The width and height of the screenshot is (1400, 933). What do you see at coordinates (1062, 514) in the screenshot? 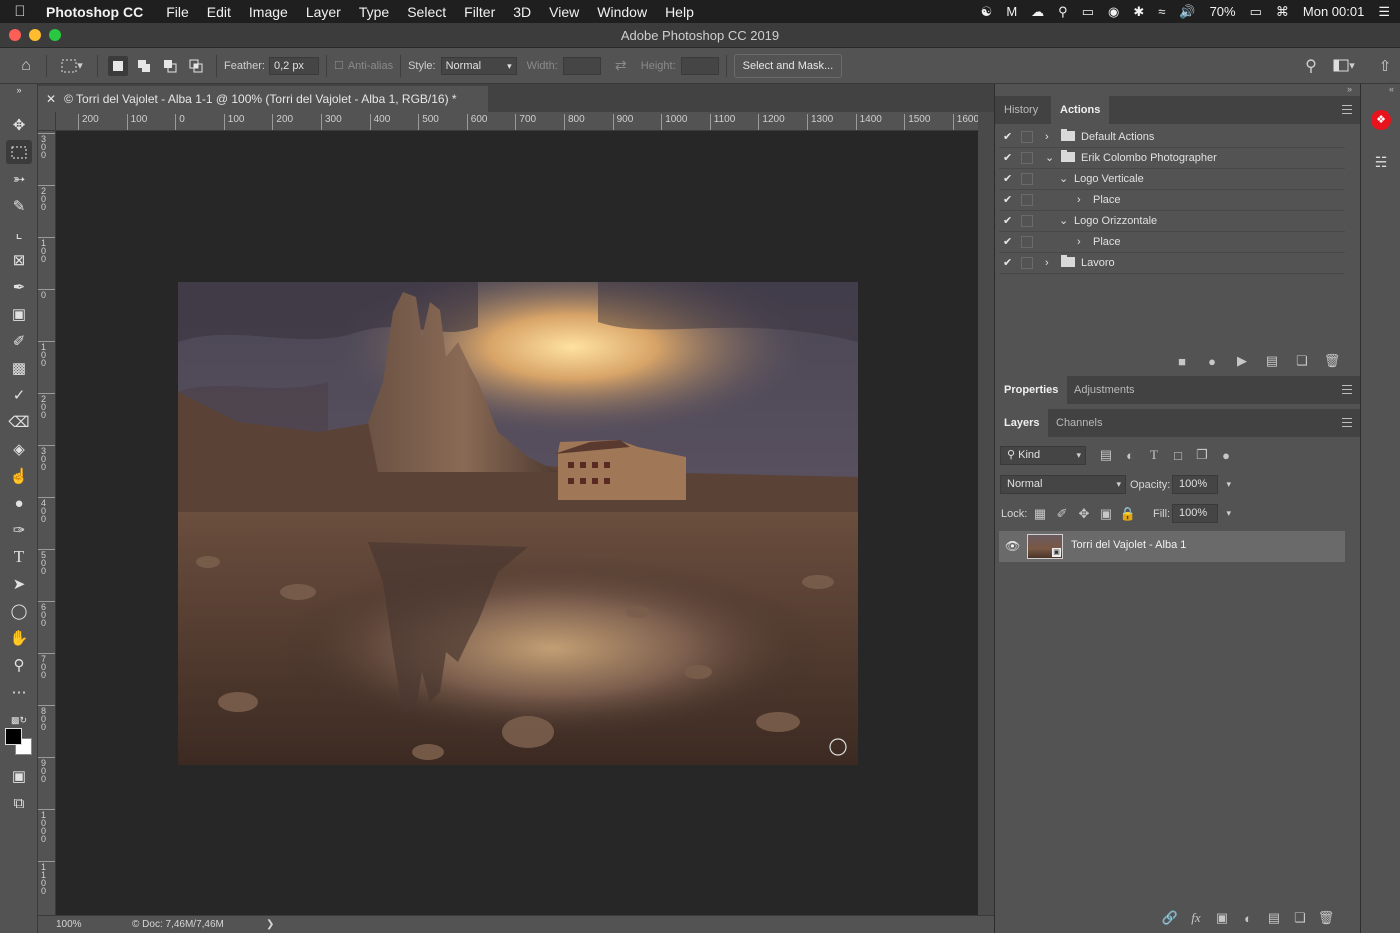
I see `lock-image-pixels-icon: ✐` at bounding box center [1062, 514].